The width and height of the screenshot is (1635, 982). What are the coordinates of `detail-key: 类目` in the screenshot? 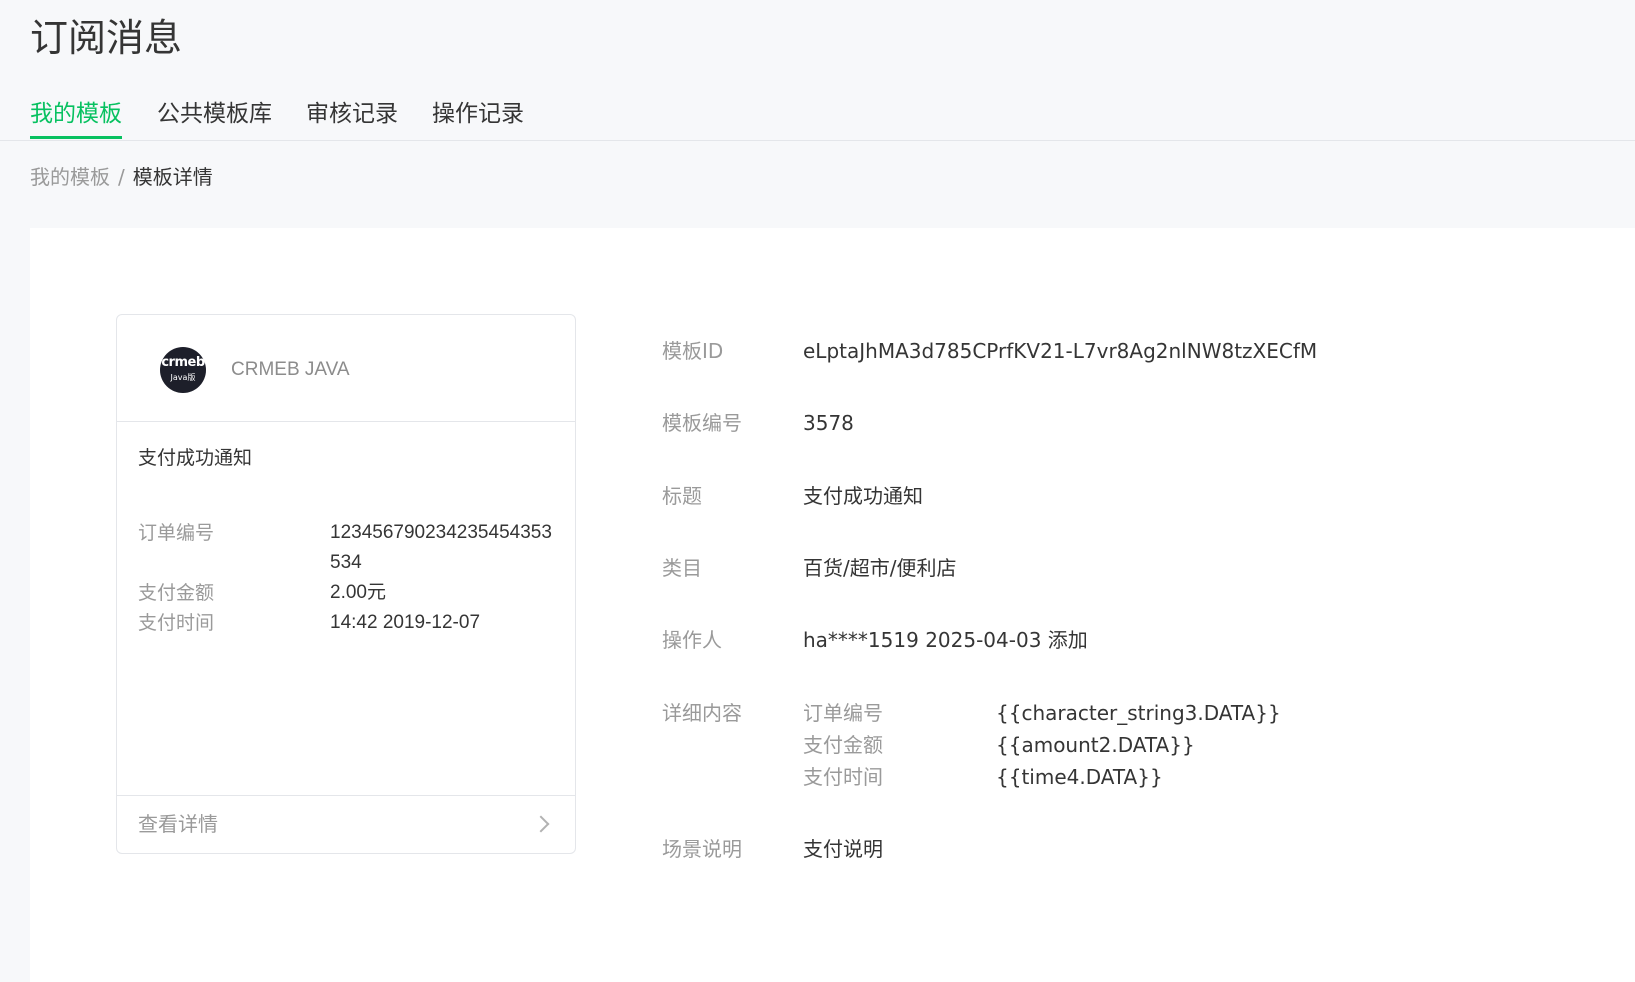 It's located at (682, 568).